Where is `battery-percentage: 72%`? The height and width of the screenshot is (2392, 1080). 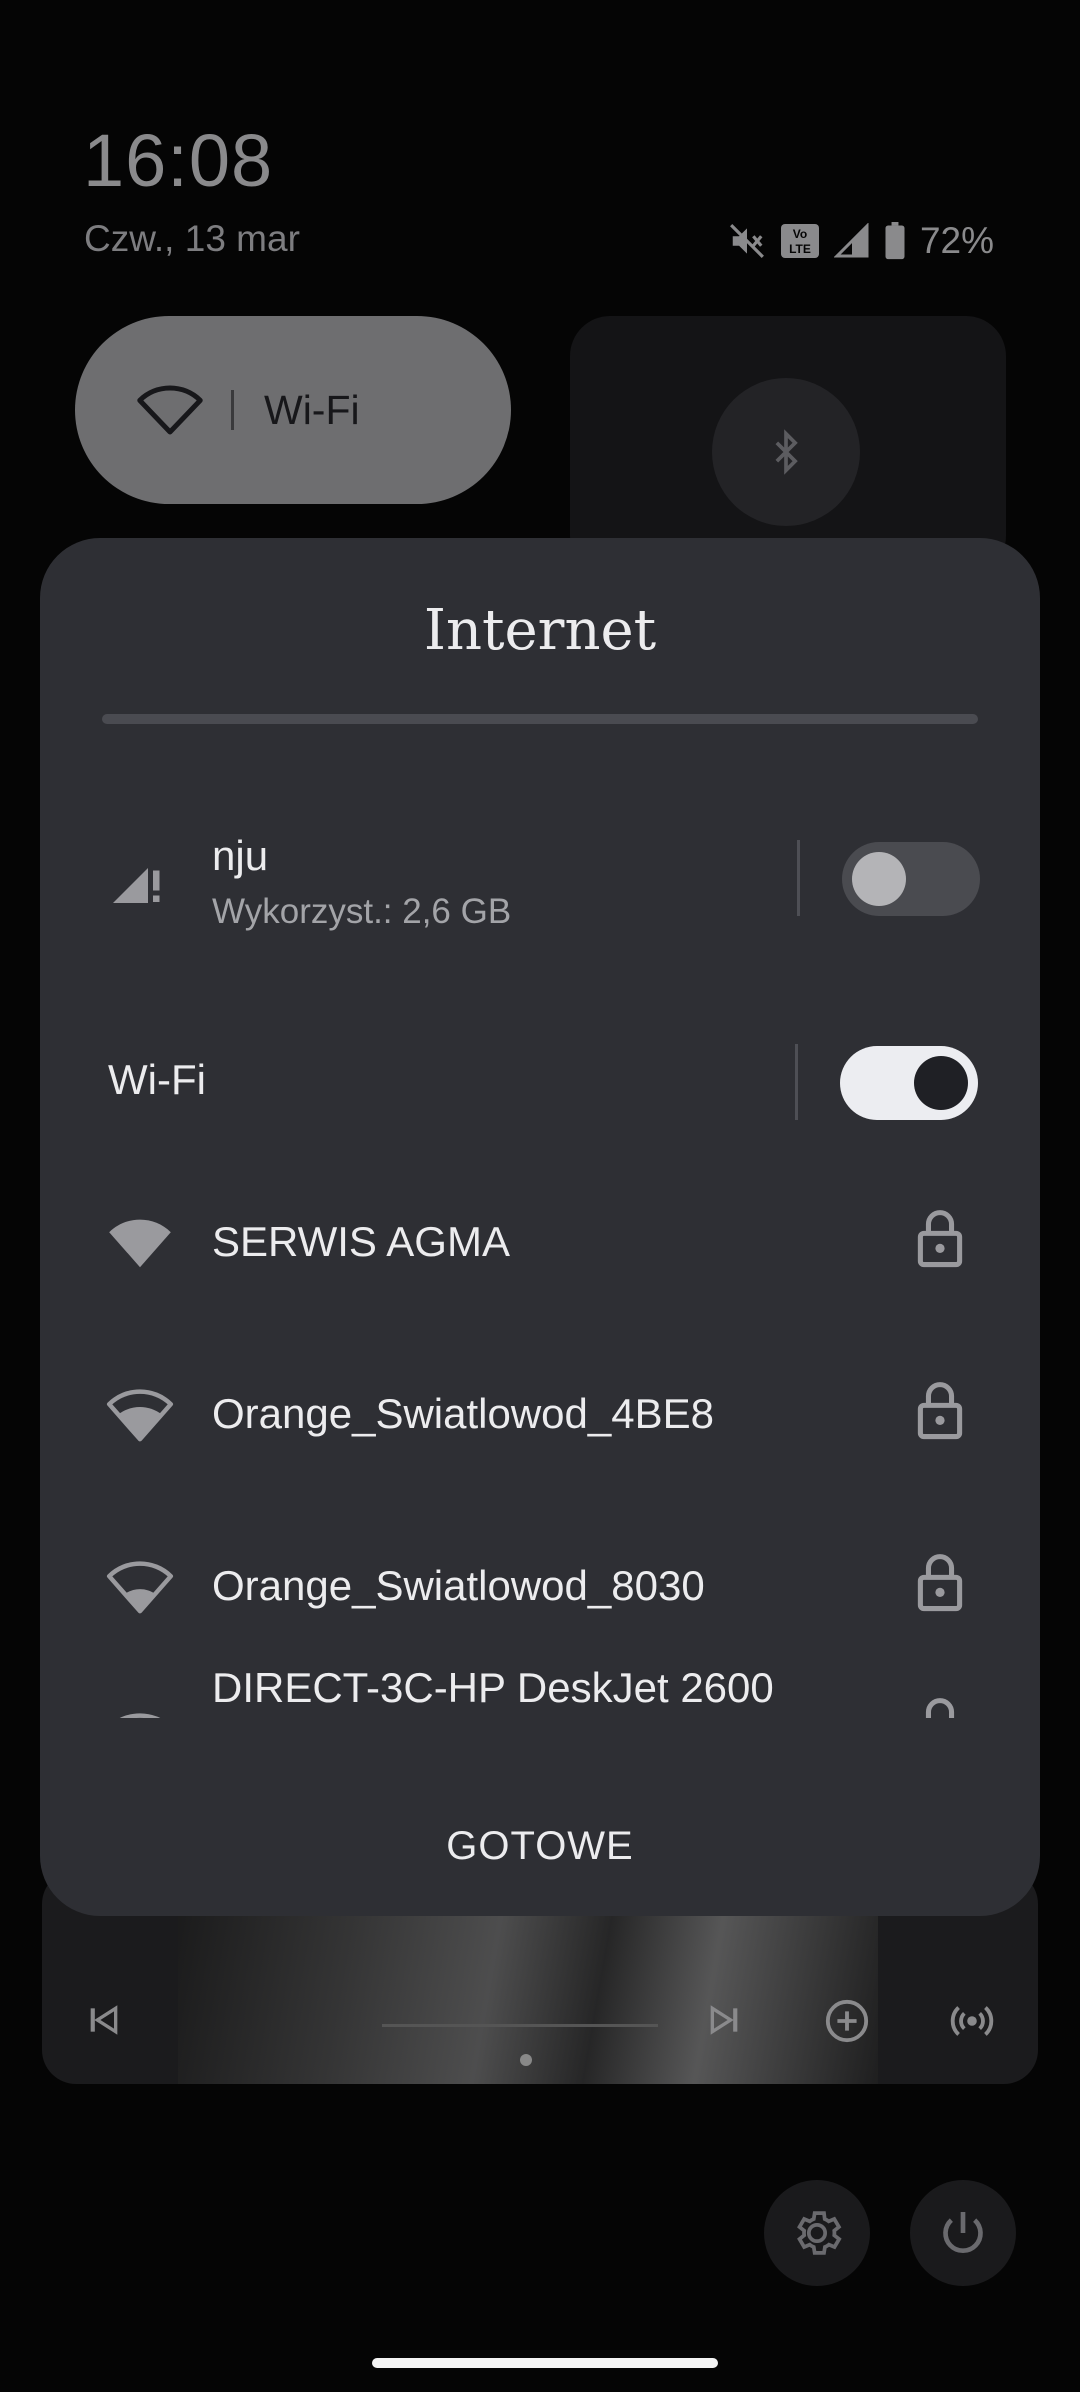 battery-percentage: 72% is located at coordinates (956, 240).